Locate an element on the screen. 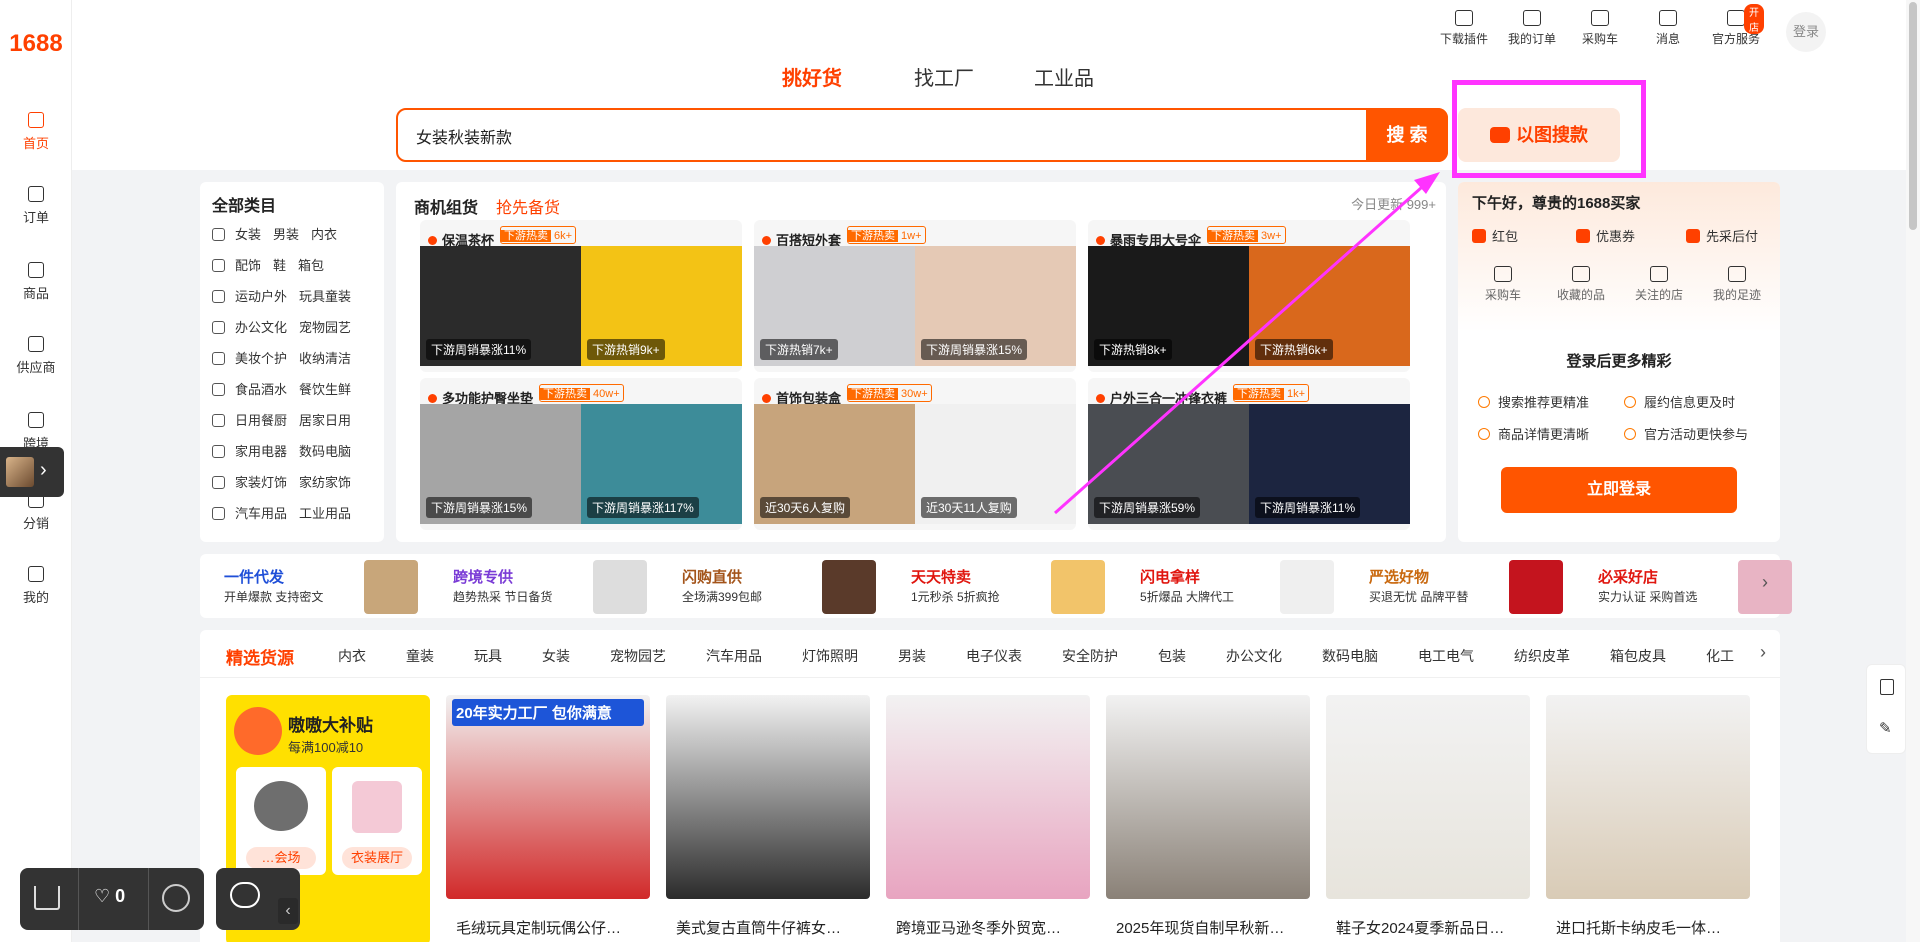 The width and height of the screenshot is (1920, 942). channel-item: 必采好店 实力认证 采购首选 is located at coordinates (1710, 587).